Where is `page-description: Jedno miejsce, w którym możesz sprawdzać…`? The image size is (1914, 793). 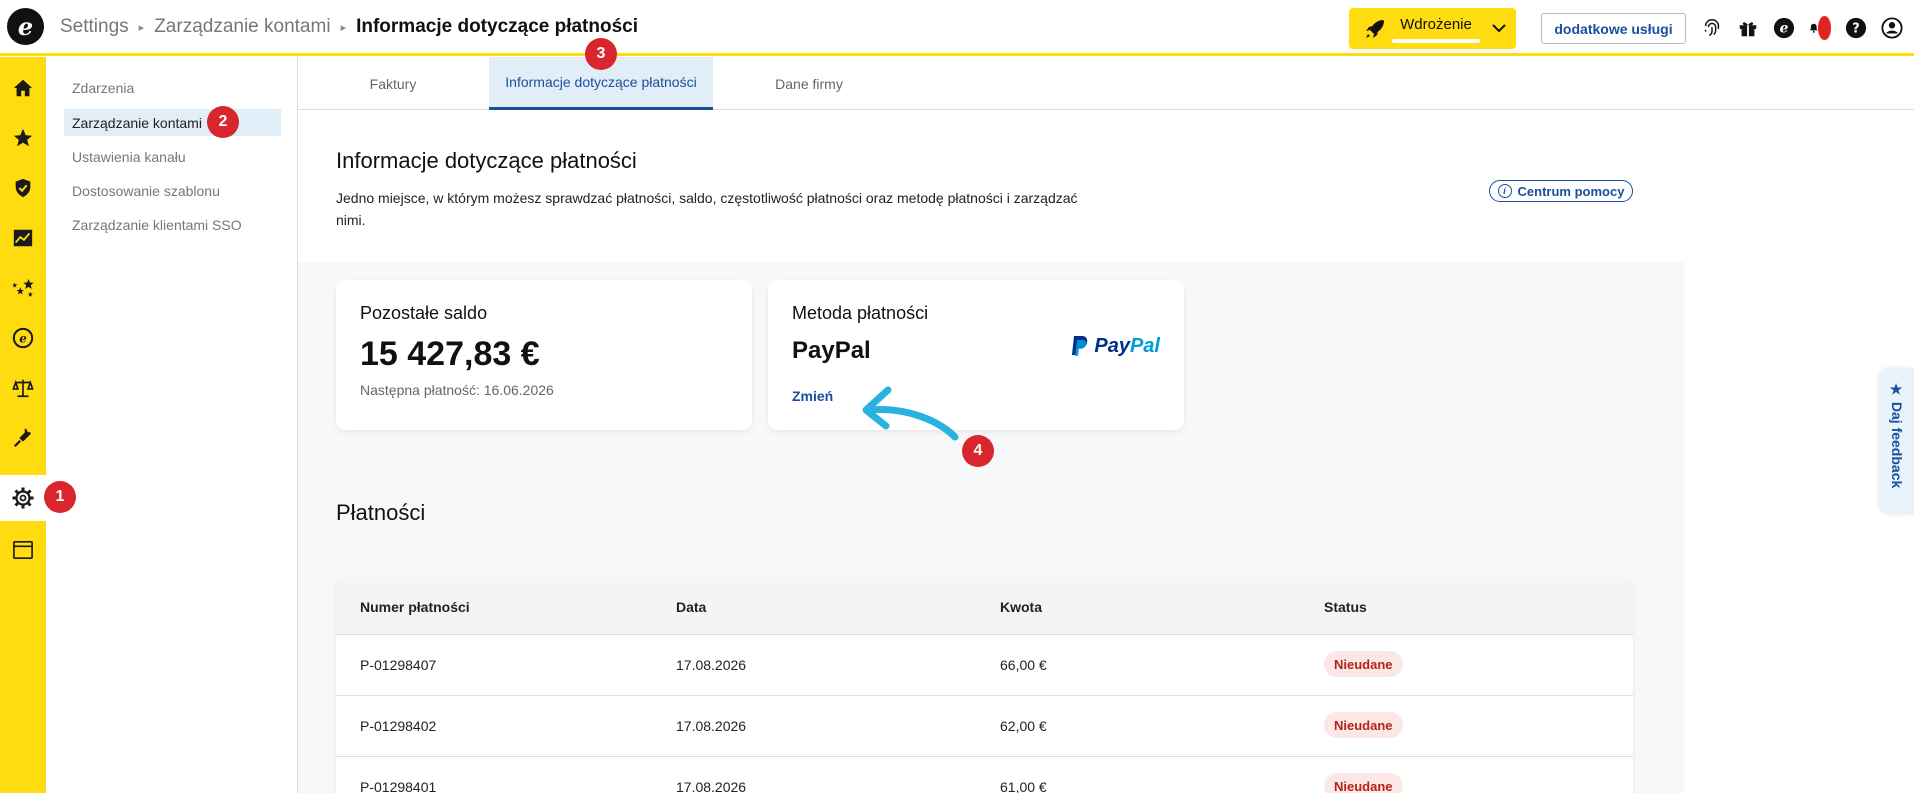 page-description: Jedno miejsce, w którym możesz sprawdzać… is located at coordinates (707, 209).